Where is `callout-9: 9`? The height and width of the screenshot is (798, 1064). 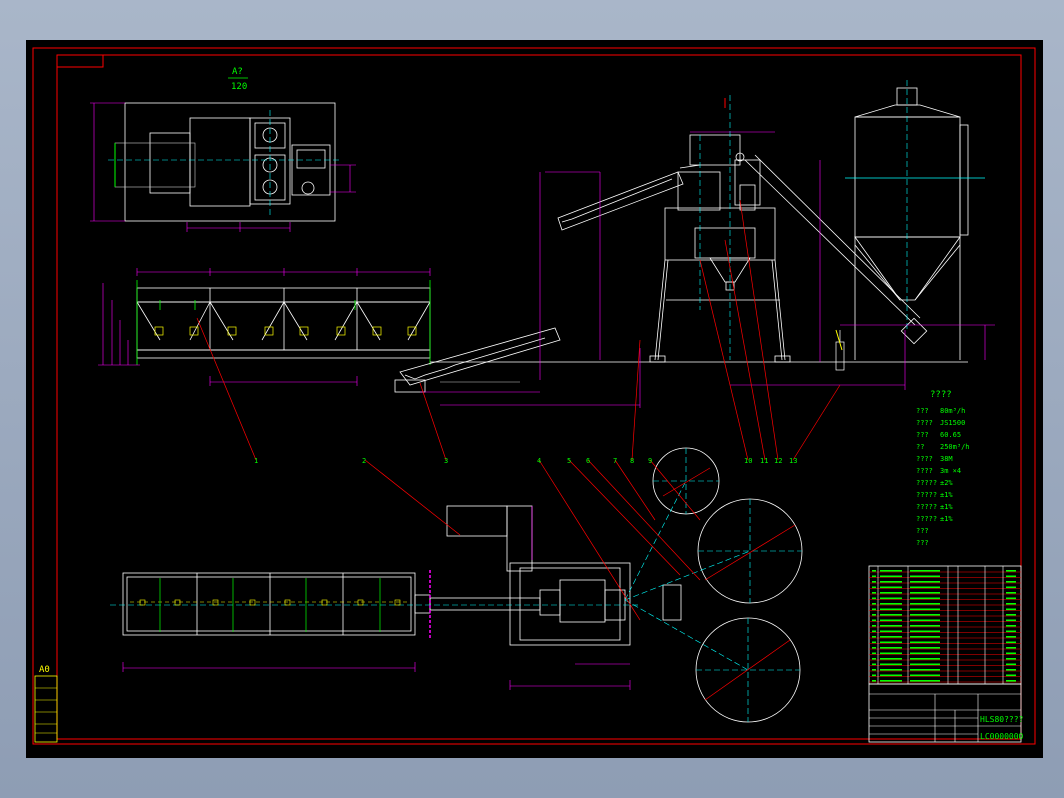 callout-9: 9 is located at coordinates (650, 461).